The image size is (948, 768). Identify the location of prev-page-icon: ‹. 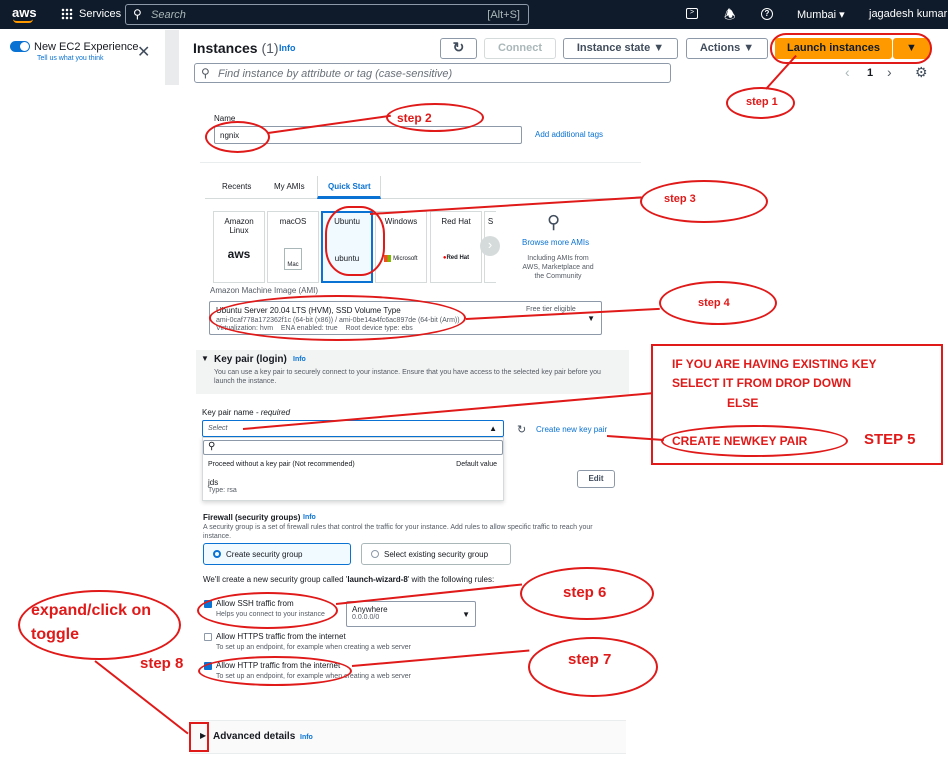
(847, 72).